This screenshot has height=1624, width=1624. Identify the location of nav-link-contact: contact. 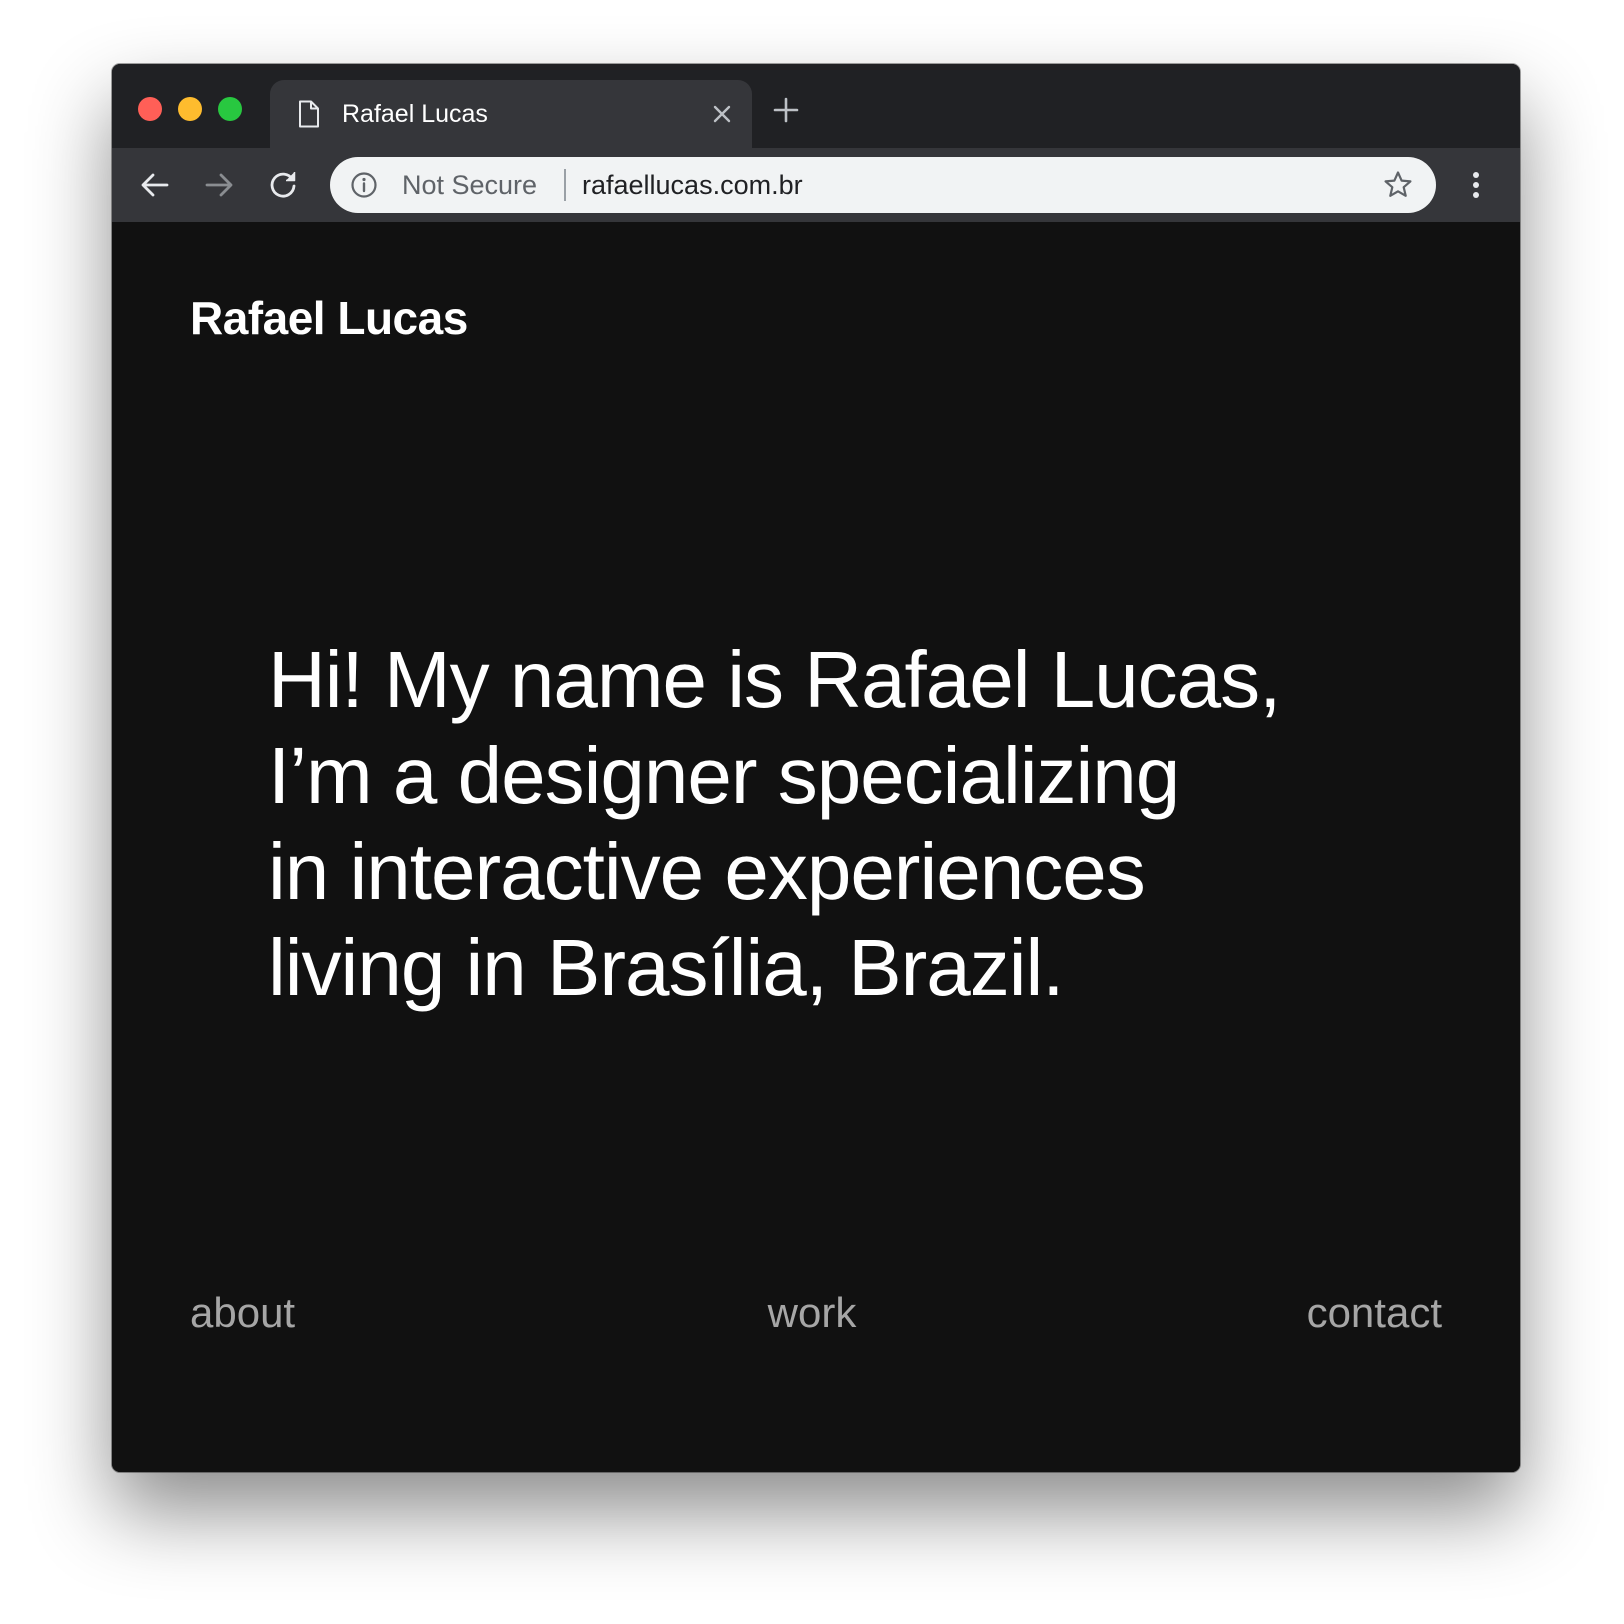
(1374, 1313).